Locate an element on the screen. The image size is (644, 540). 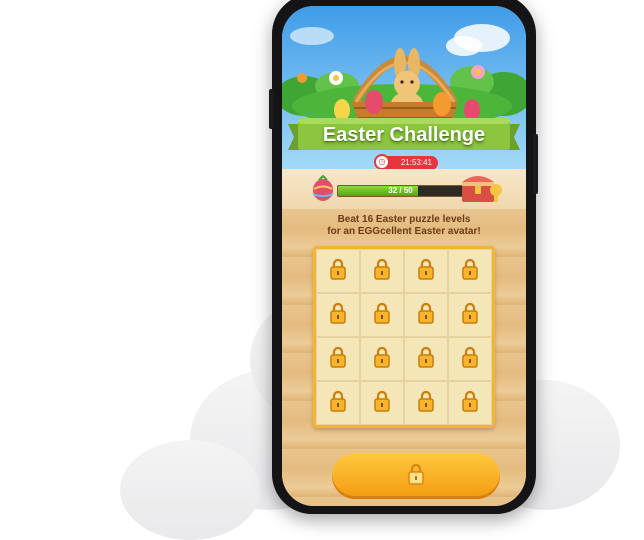
description-line: Beat 16 Easter puzzle levels is located at coordinates (404, 219).